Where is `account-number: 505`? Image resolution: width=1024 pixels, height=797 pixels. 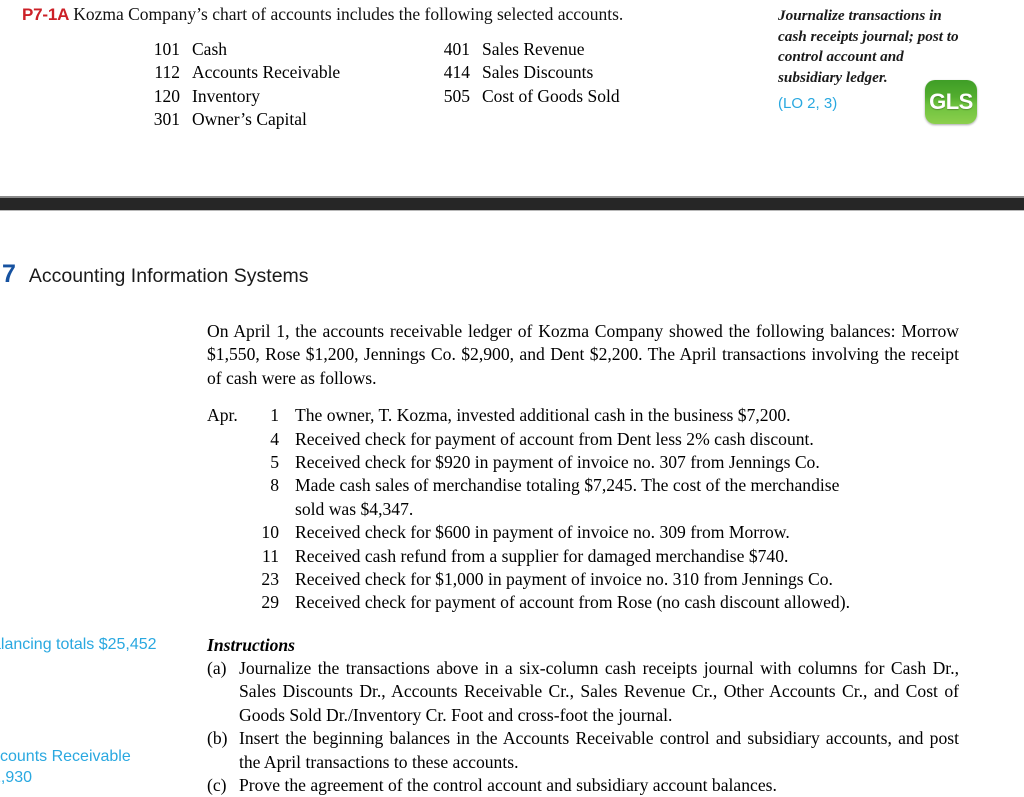 account-number: 505 is located at coordinates (456, 95).